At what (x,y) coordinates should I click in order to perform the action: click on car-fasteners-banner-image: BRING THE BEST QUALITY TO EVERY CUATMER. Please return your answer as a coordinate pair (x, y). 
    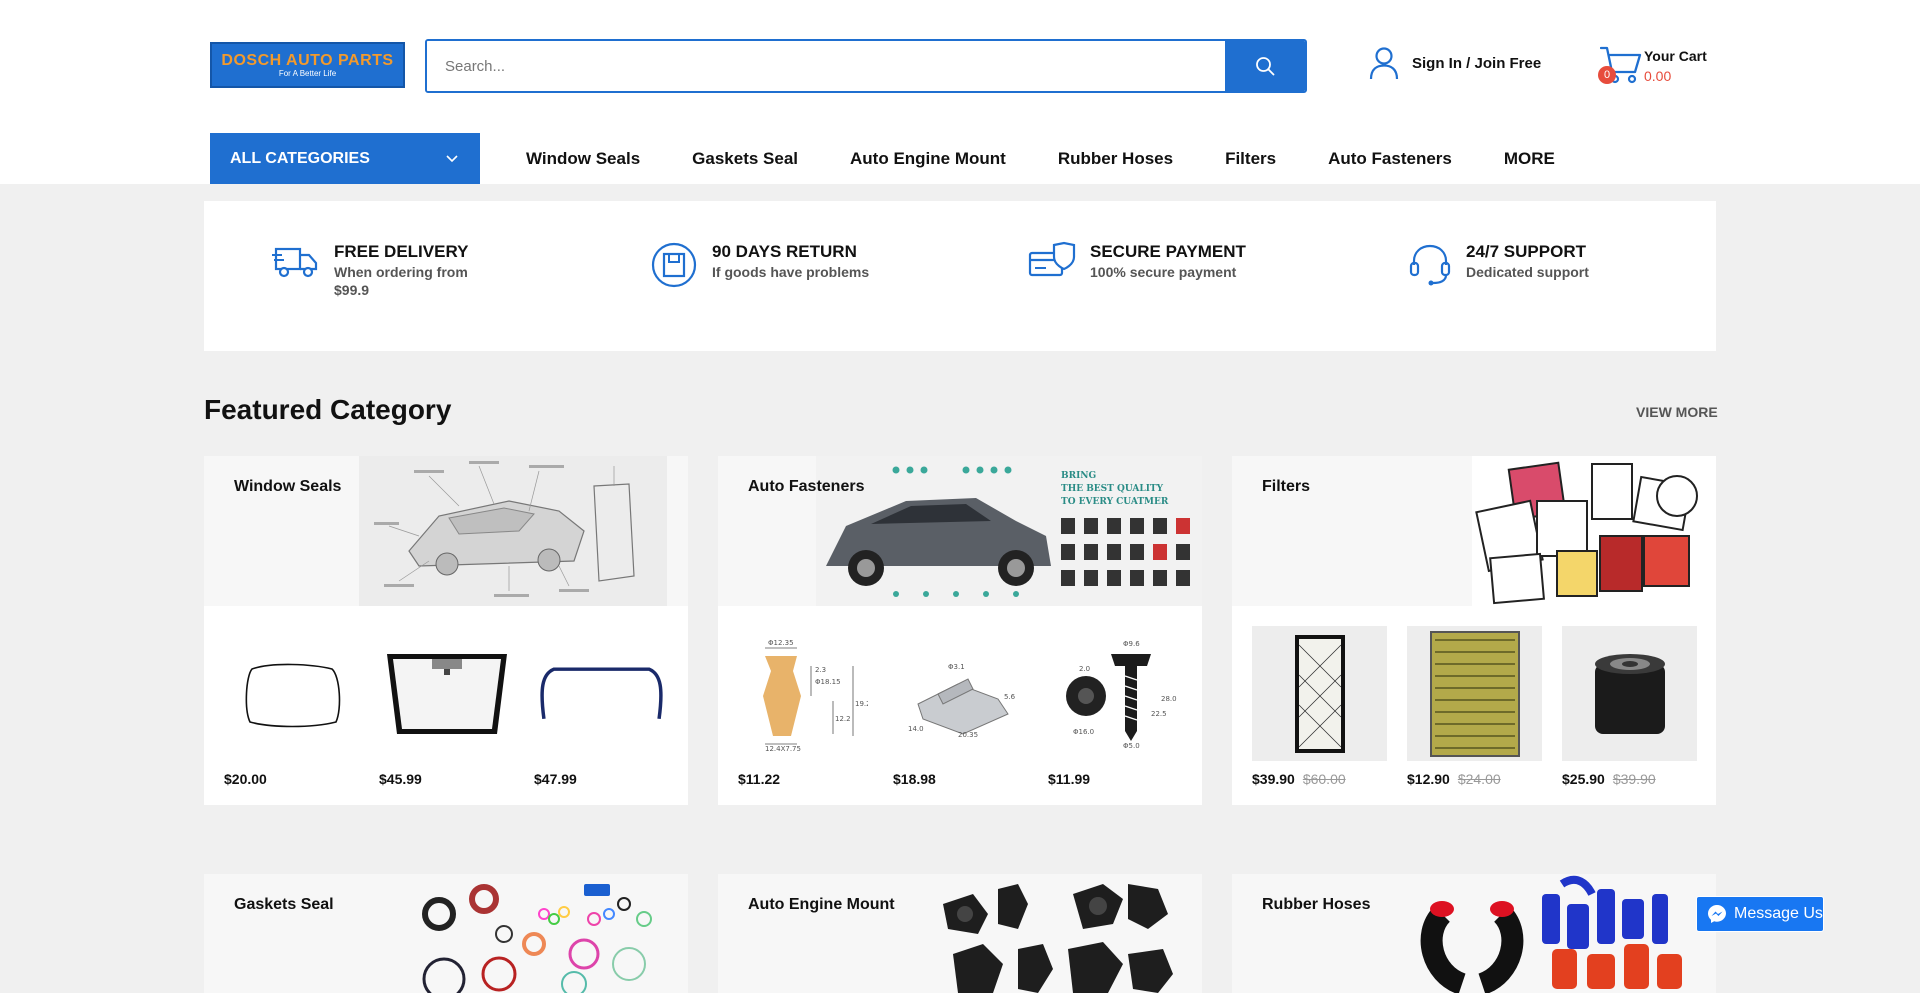
    Looking at the image, I should click on (1009, 531).